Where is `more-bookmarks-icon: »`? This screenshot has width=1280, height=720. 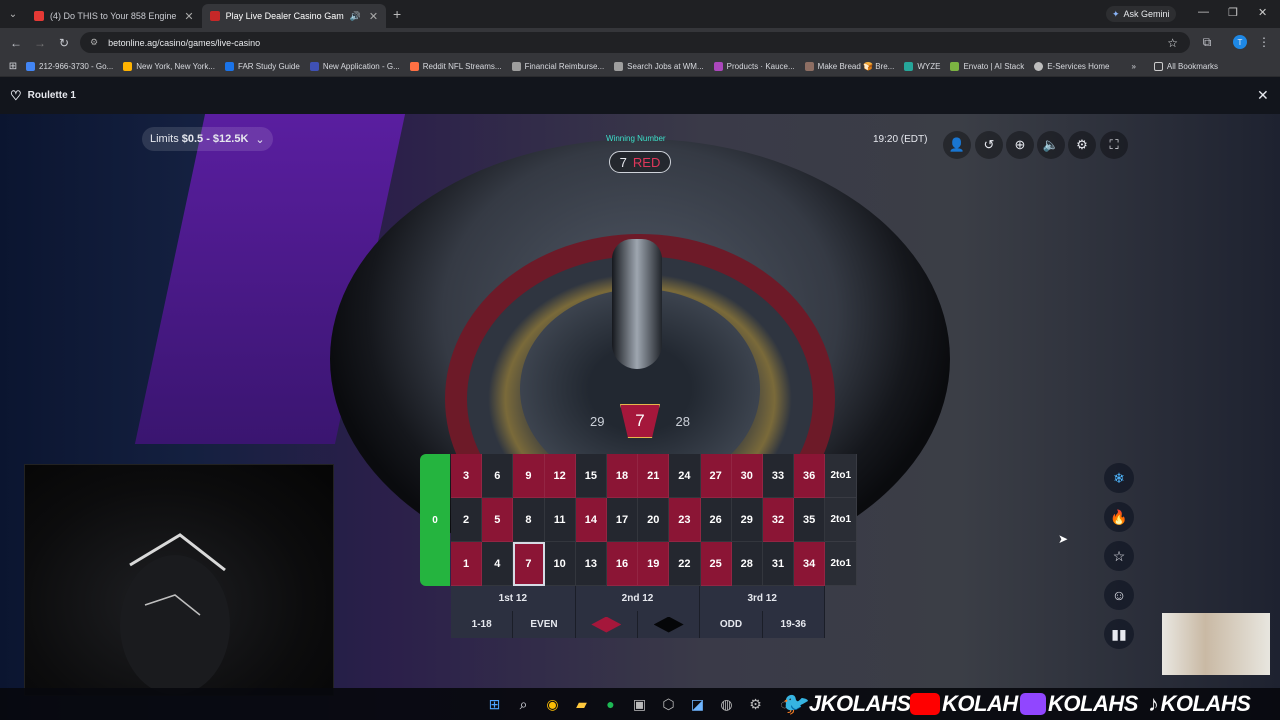 more-bookmarks-icon: » is located at coordinates (1133, 66).